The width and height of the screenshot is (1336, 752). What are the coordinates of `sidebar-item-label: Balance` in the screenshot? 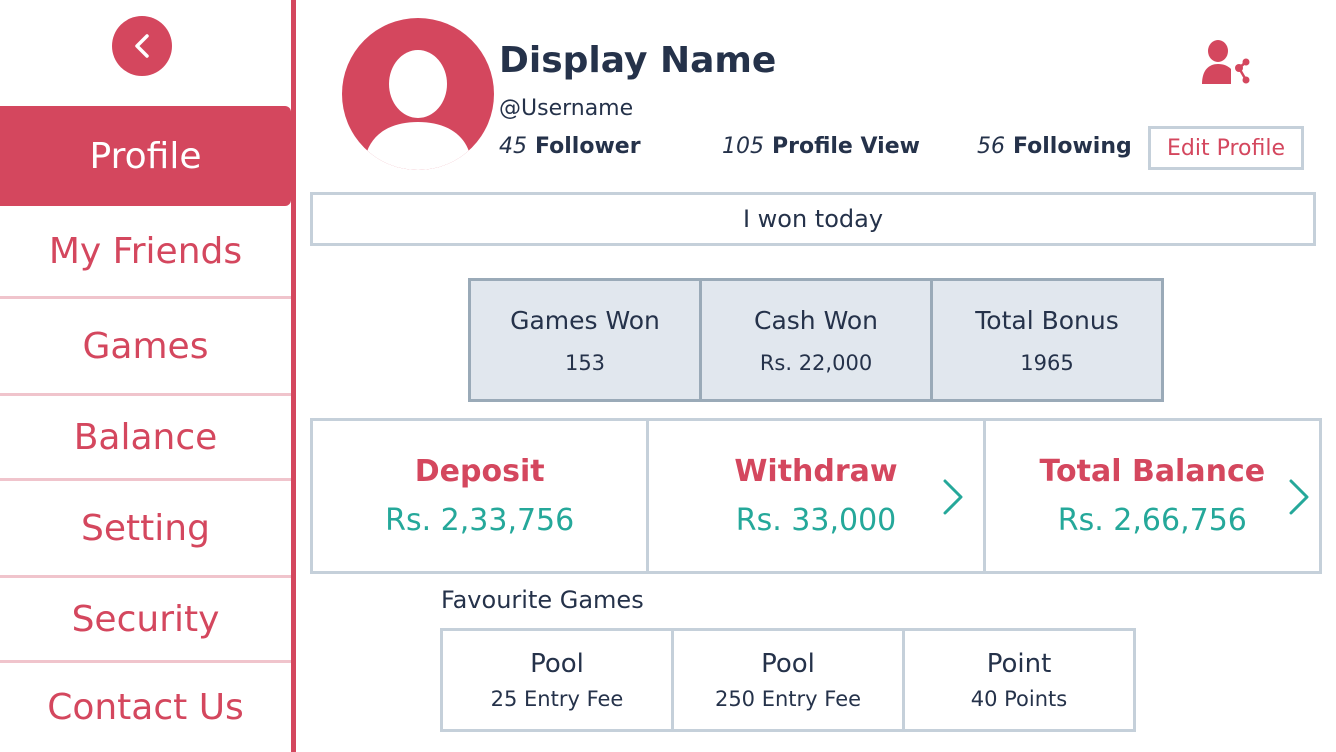 It's located at (145, 437).